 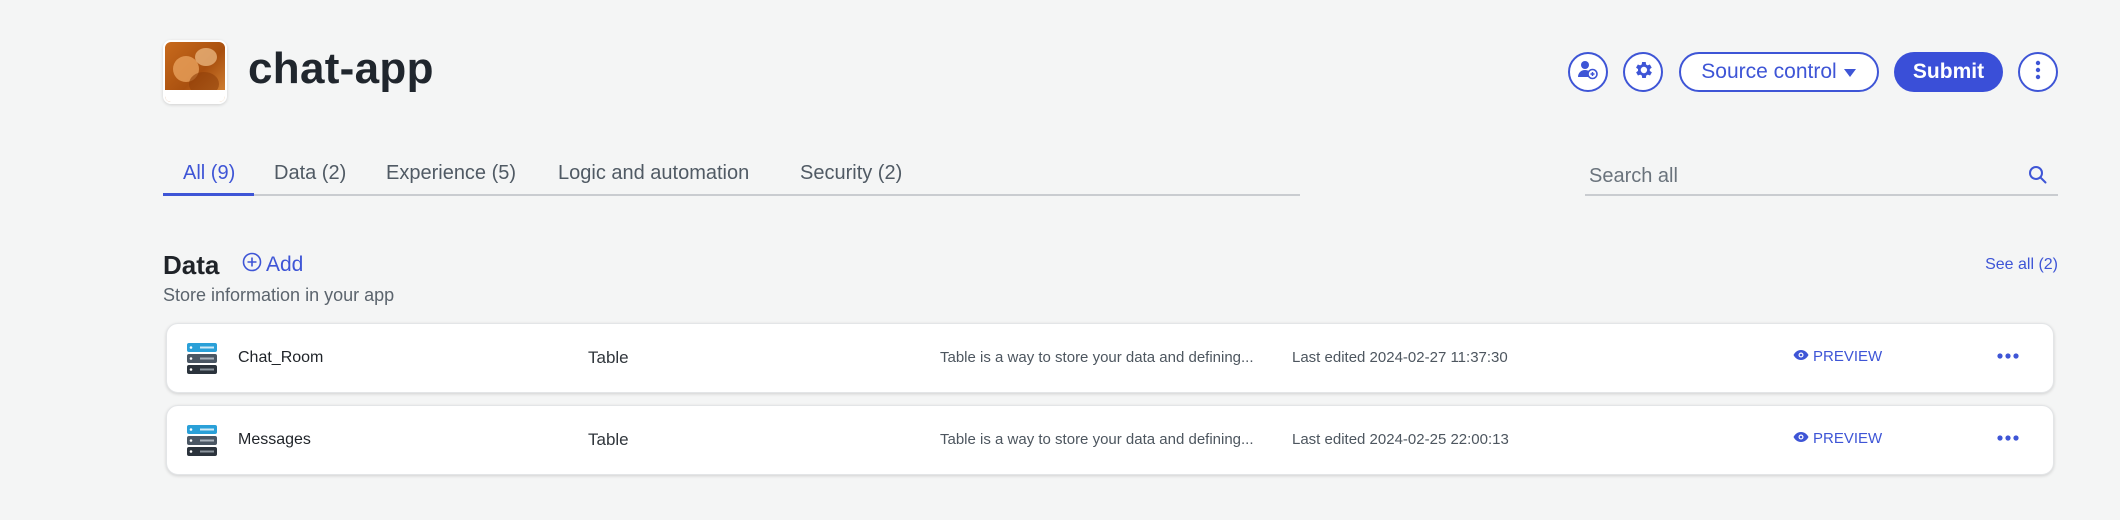 I want to click on tab-security: Security (2), so click(x=851, y=179).